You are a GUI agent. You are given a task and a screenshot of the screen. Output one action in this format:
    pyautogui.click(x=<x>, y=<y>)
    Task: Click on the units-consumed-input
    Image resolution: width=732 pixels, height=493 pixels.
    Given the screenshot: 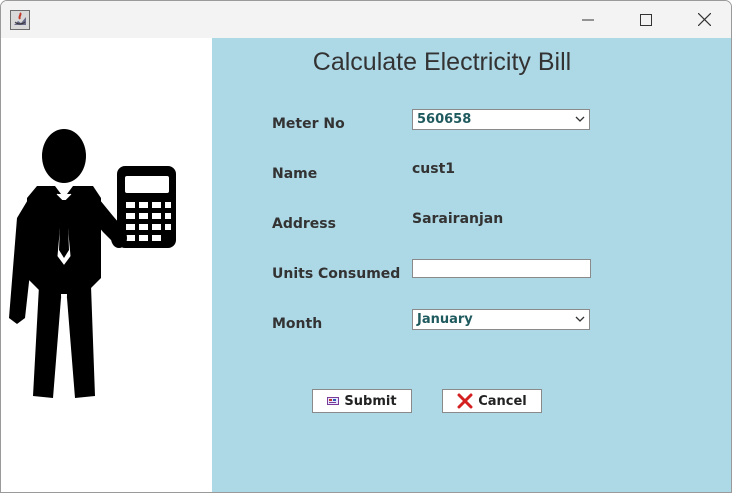 What is the action you would take?
    pyautogui.click(x=501, y=268)
    